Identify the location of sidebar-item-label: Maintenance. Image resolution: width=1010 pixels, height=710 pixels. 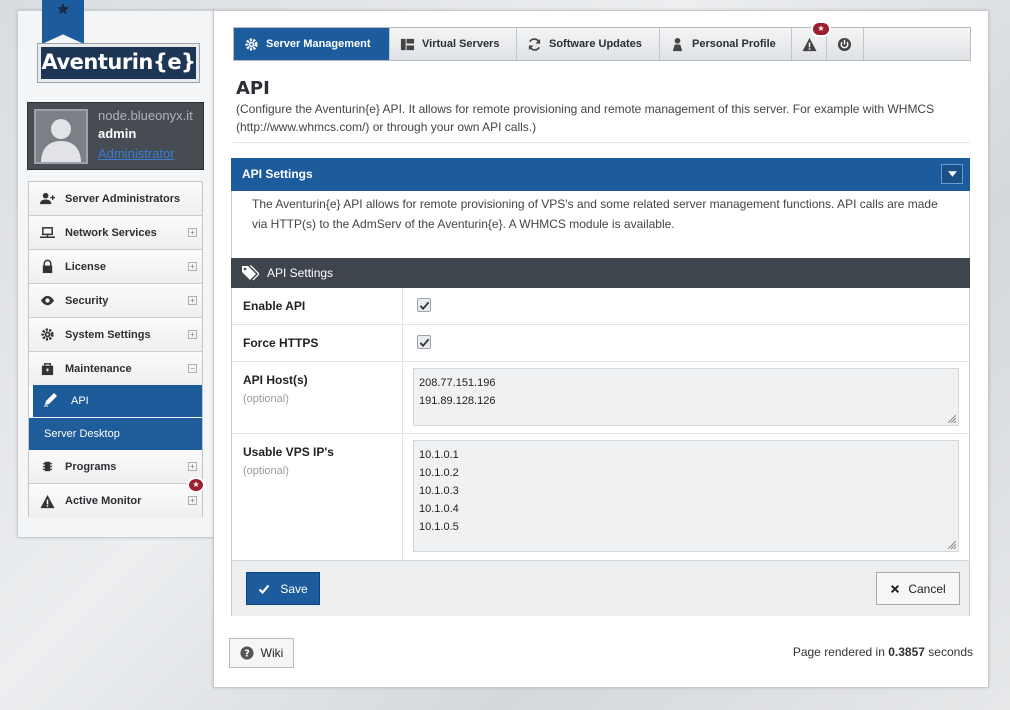
(98, 368).